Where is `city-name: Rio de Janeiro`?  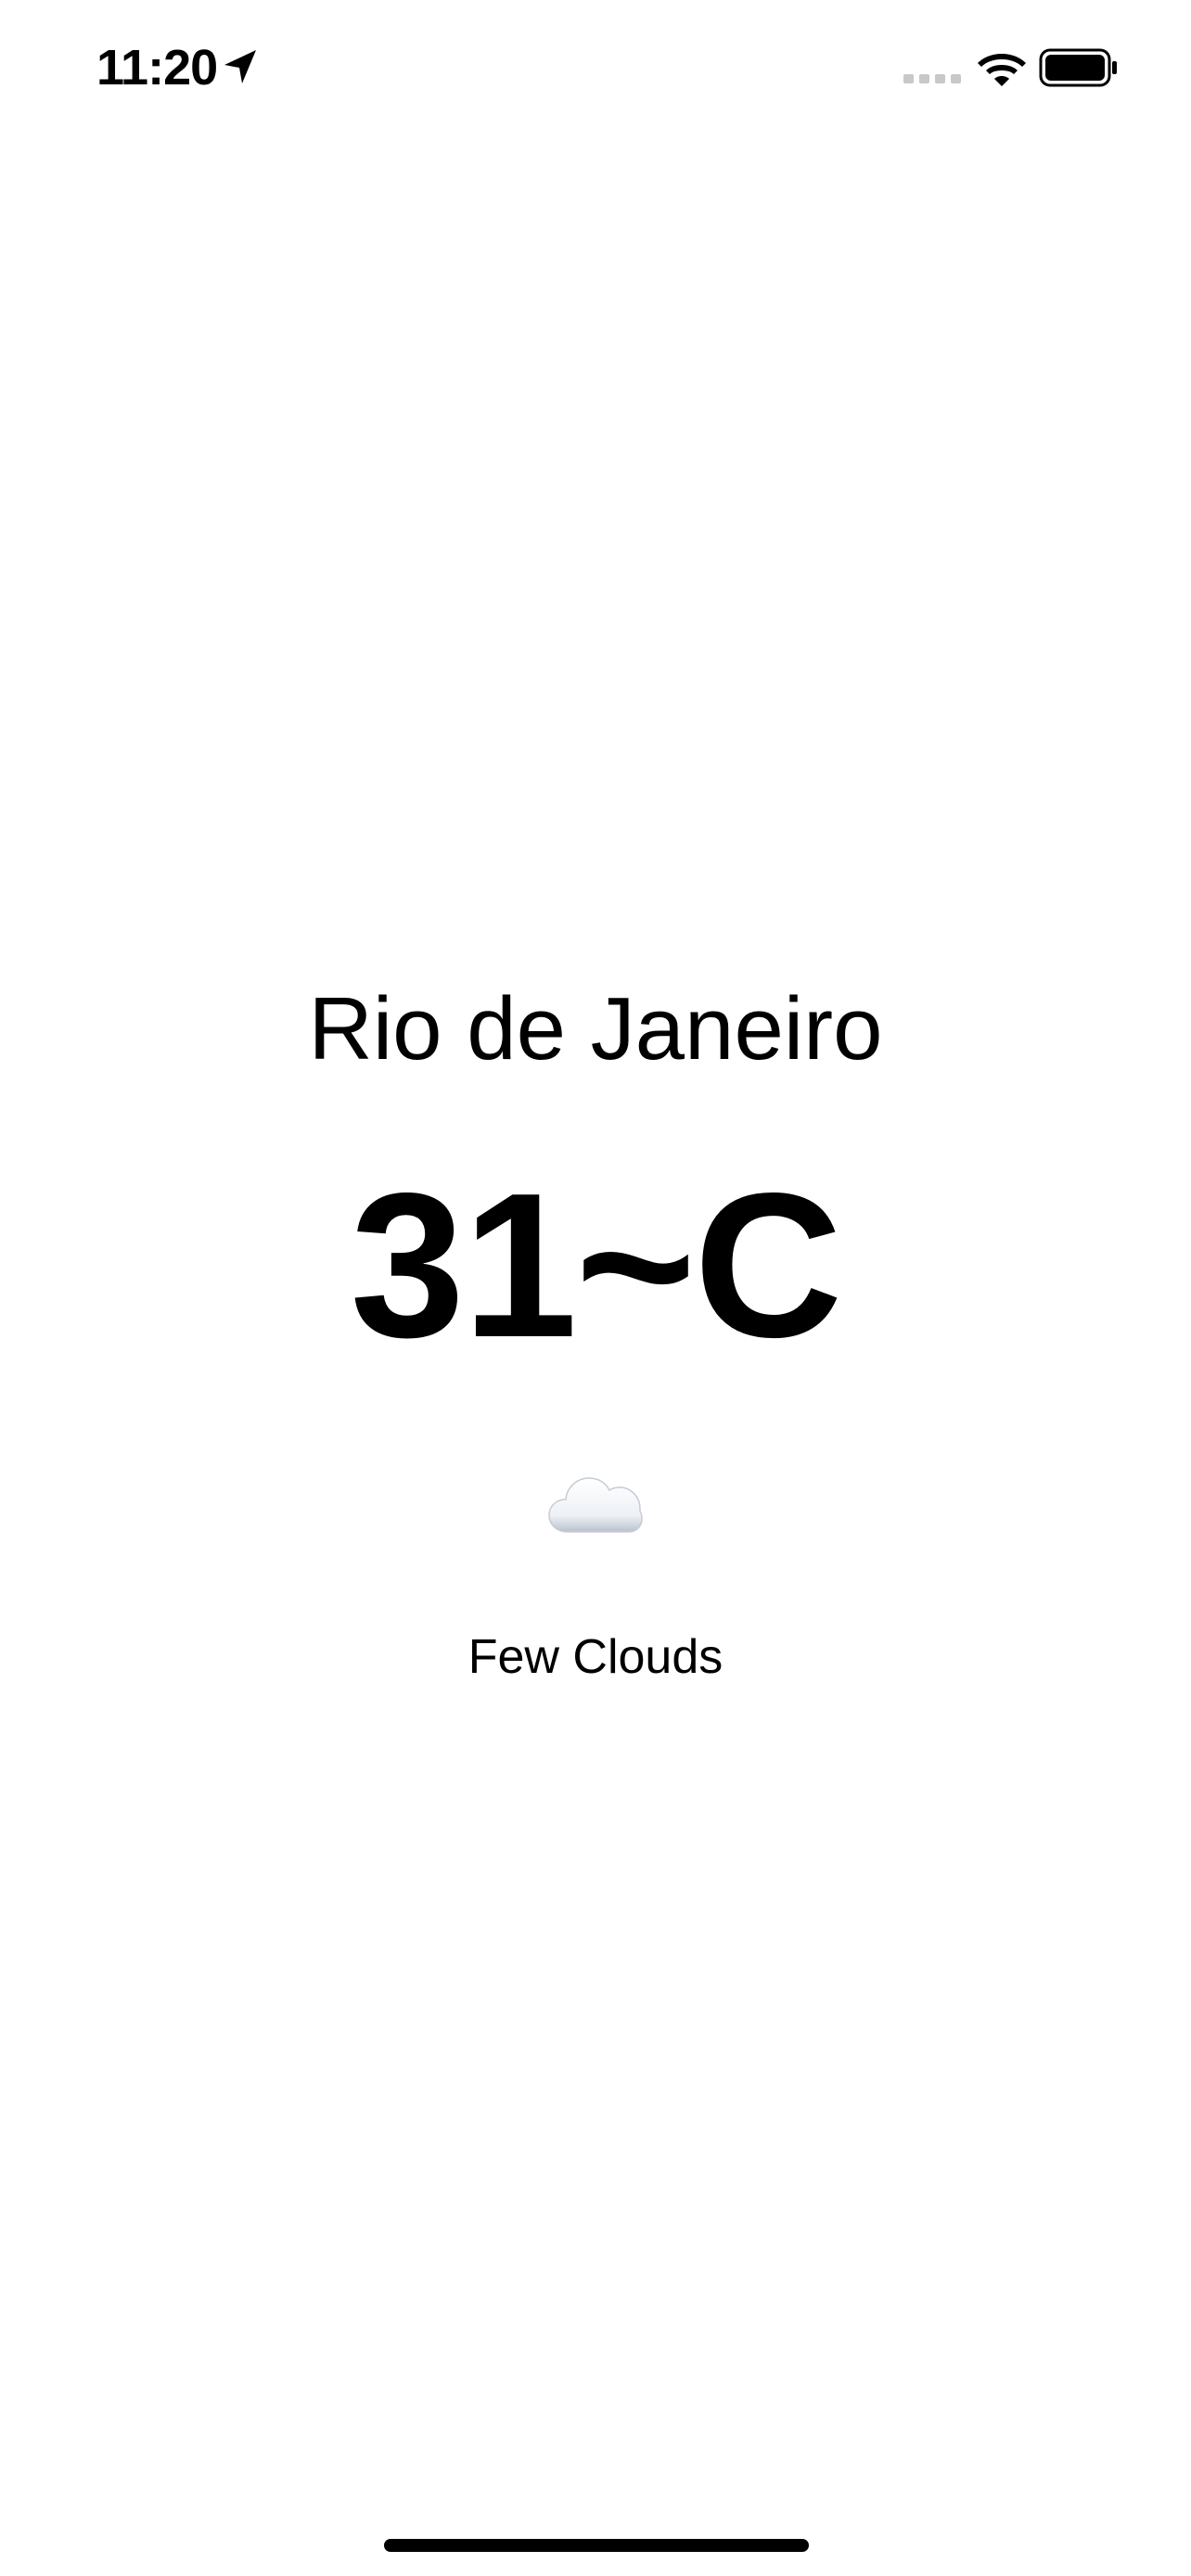
city-name: Rio de Janeiro is located at coordinates (595, 1029).